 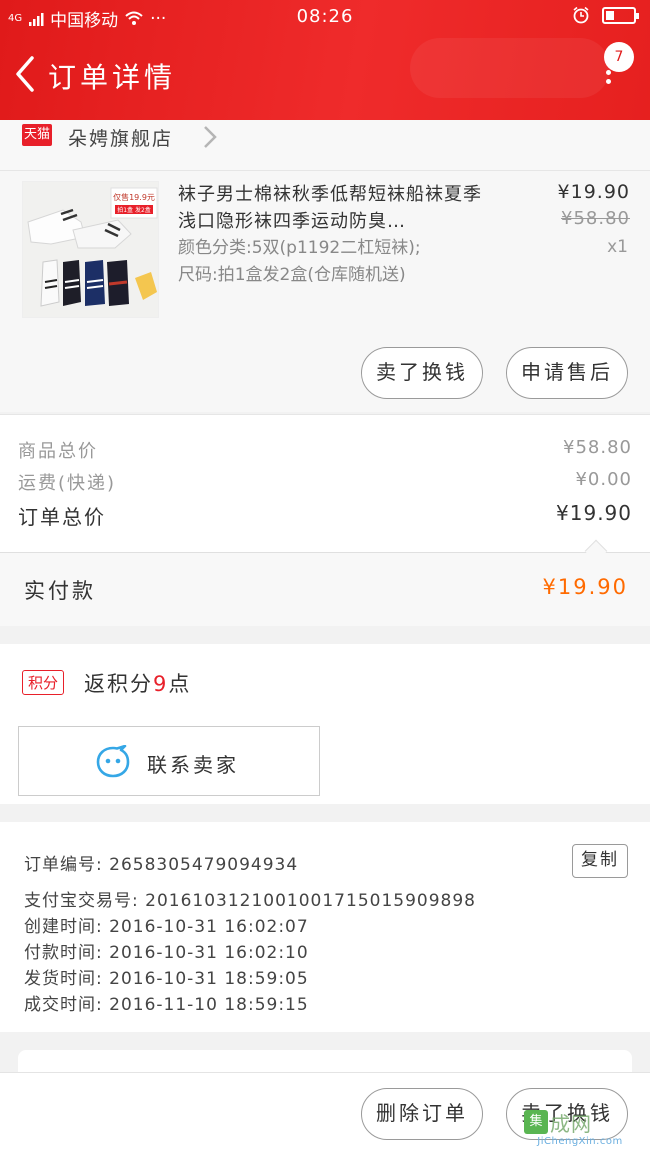 What do you see at coordinates (422, 373) in the screenshot?
I see `resell-button: 卖了换钱` at bounding box center [422, 373].